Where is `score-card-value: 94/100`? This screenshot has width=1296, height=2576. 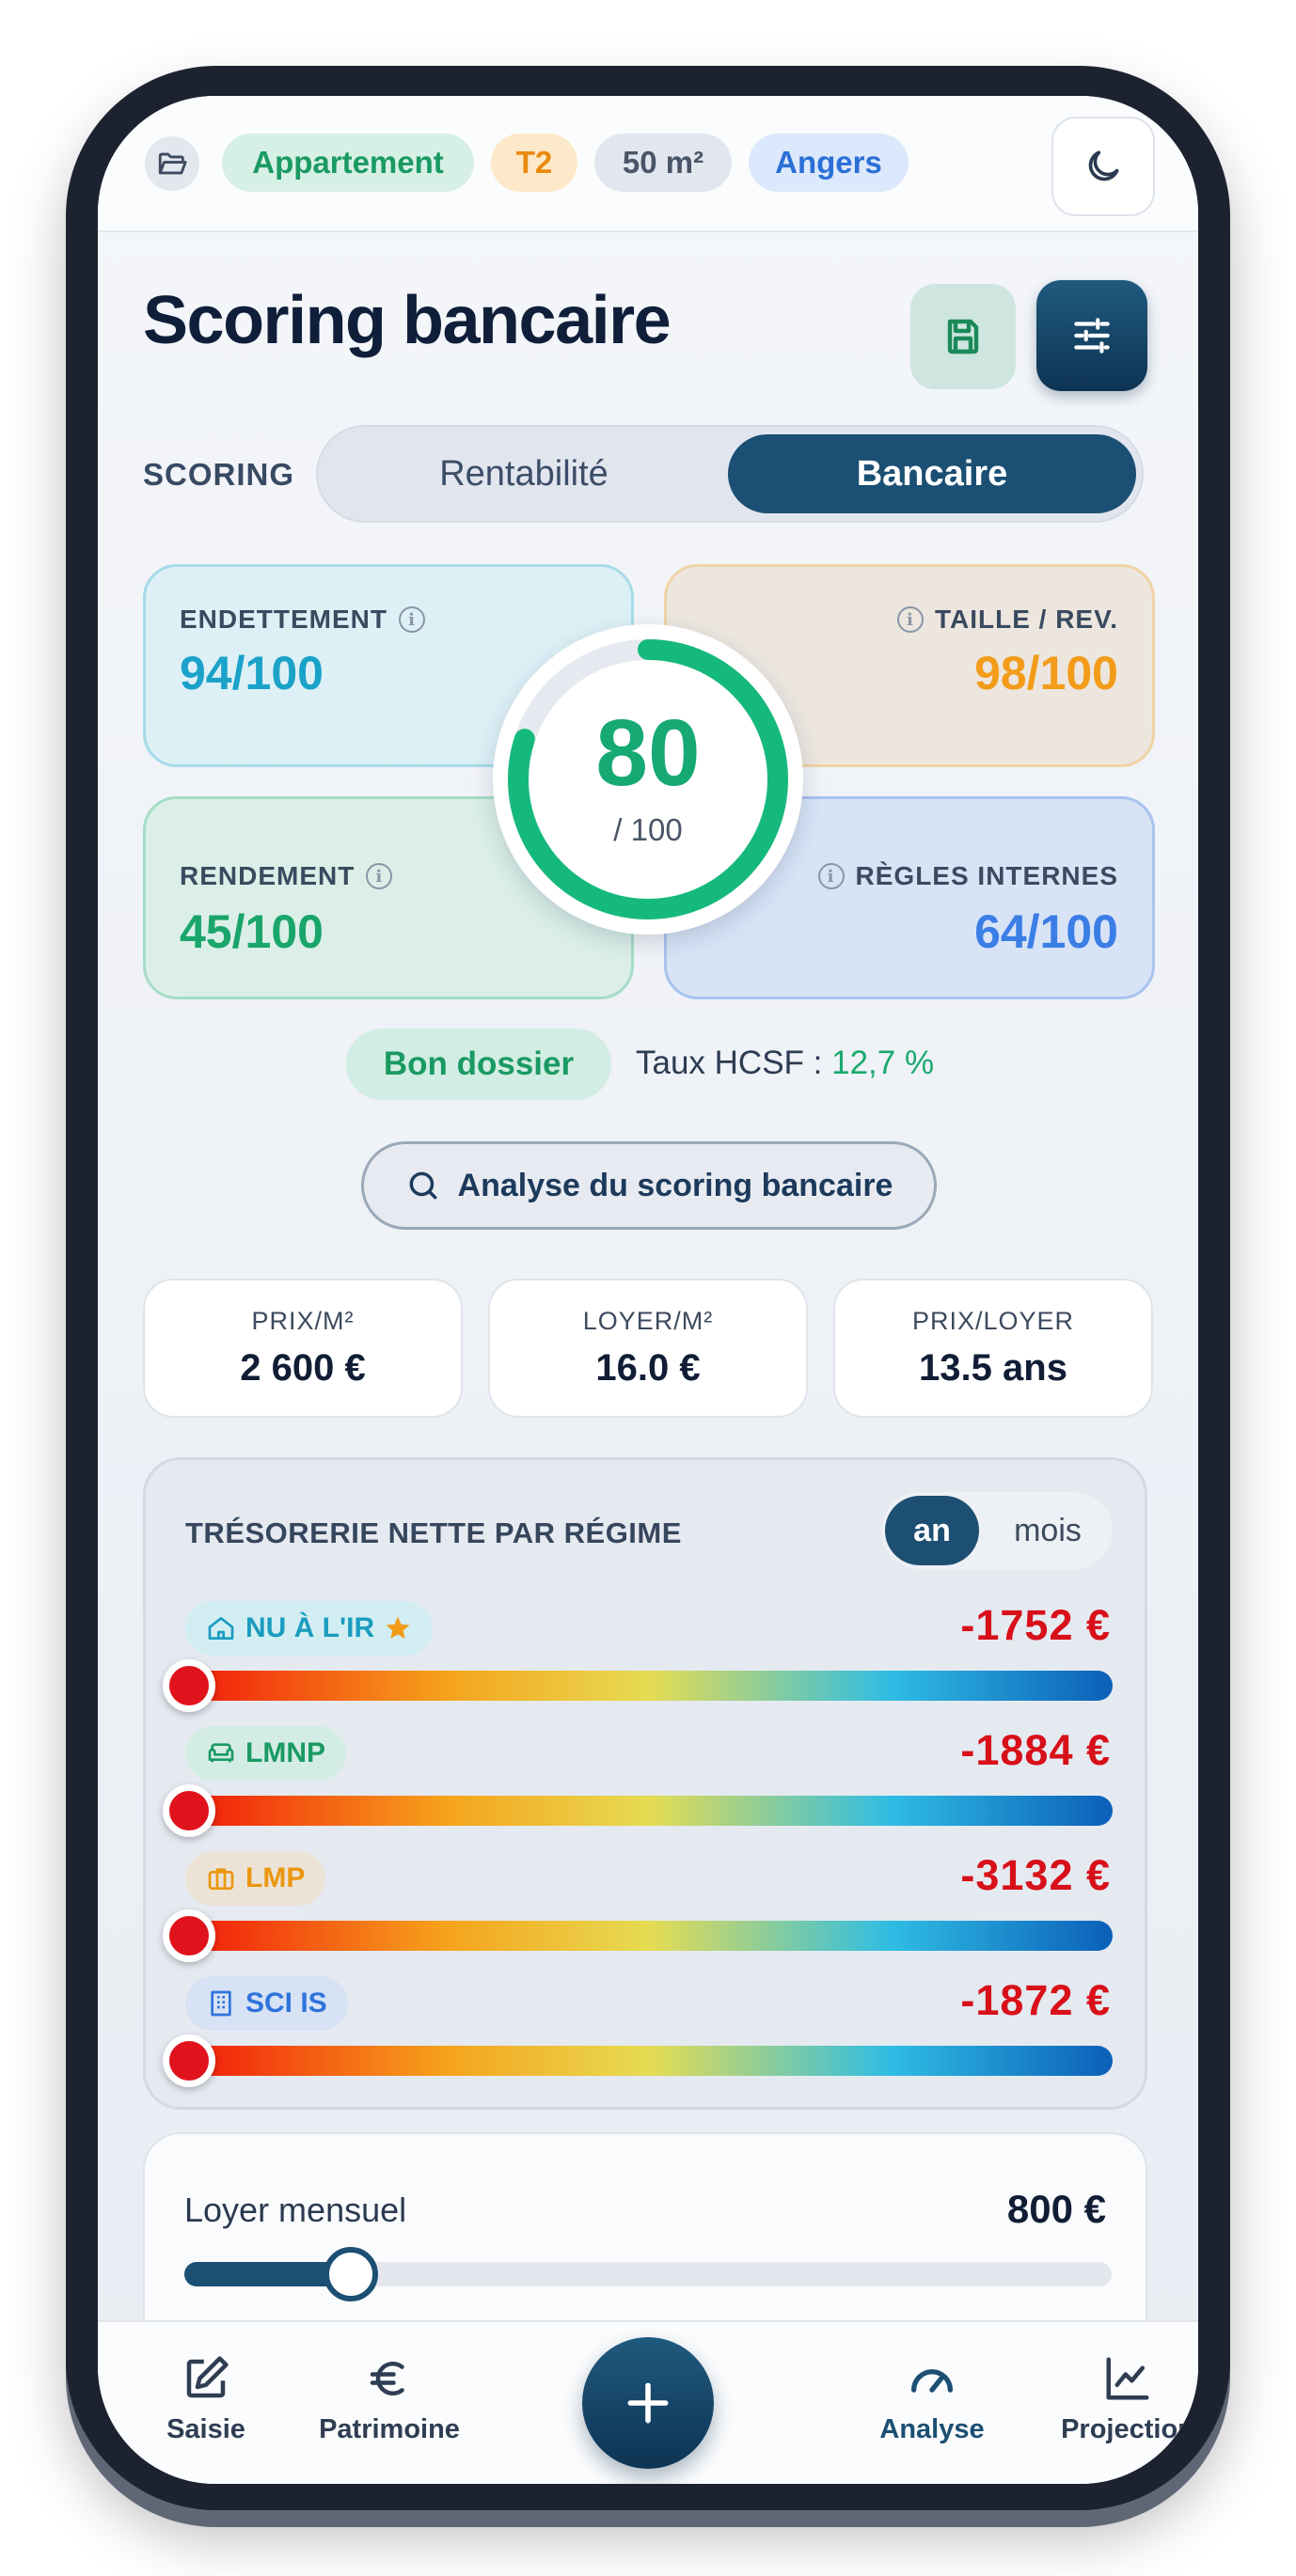
score-card-value: 94/100 is located at coordinates (252, 673).